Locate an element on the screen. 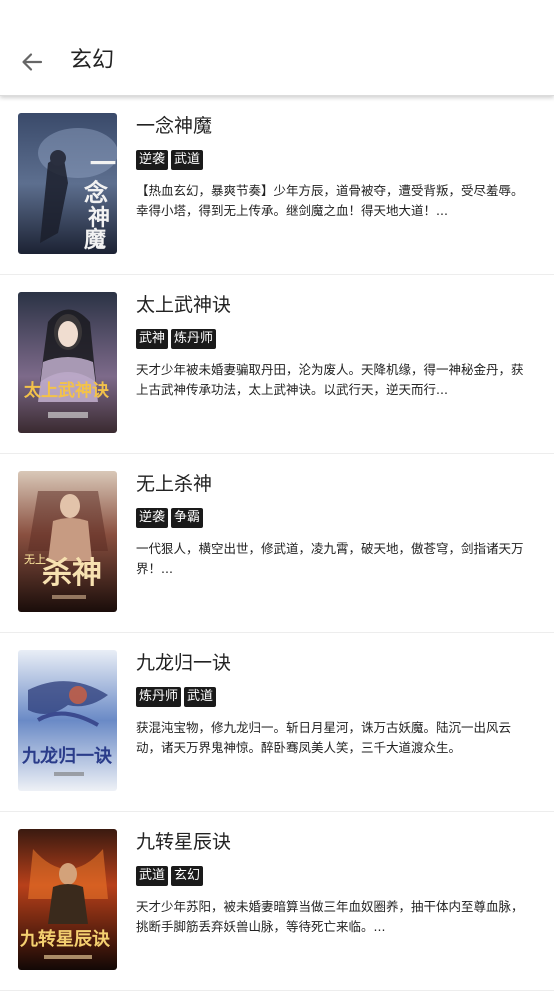 This screenshot has height=991, width=554. svg-text: 太上武神诀 is located at coordinates (67, 390).